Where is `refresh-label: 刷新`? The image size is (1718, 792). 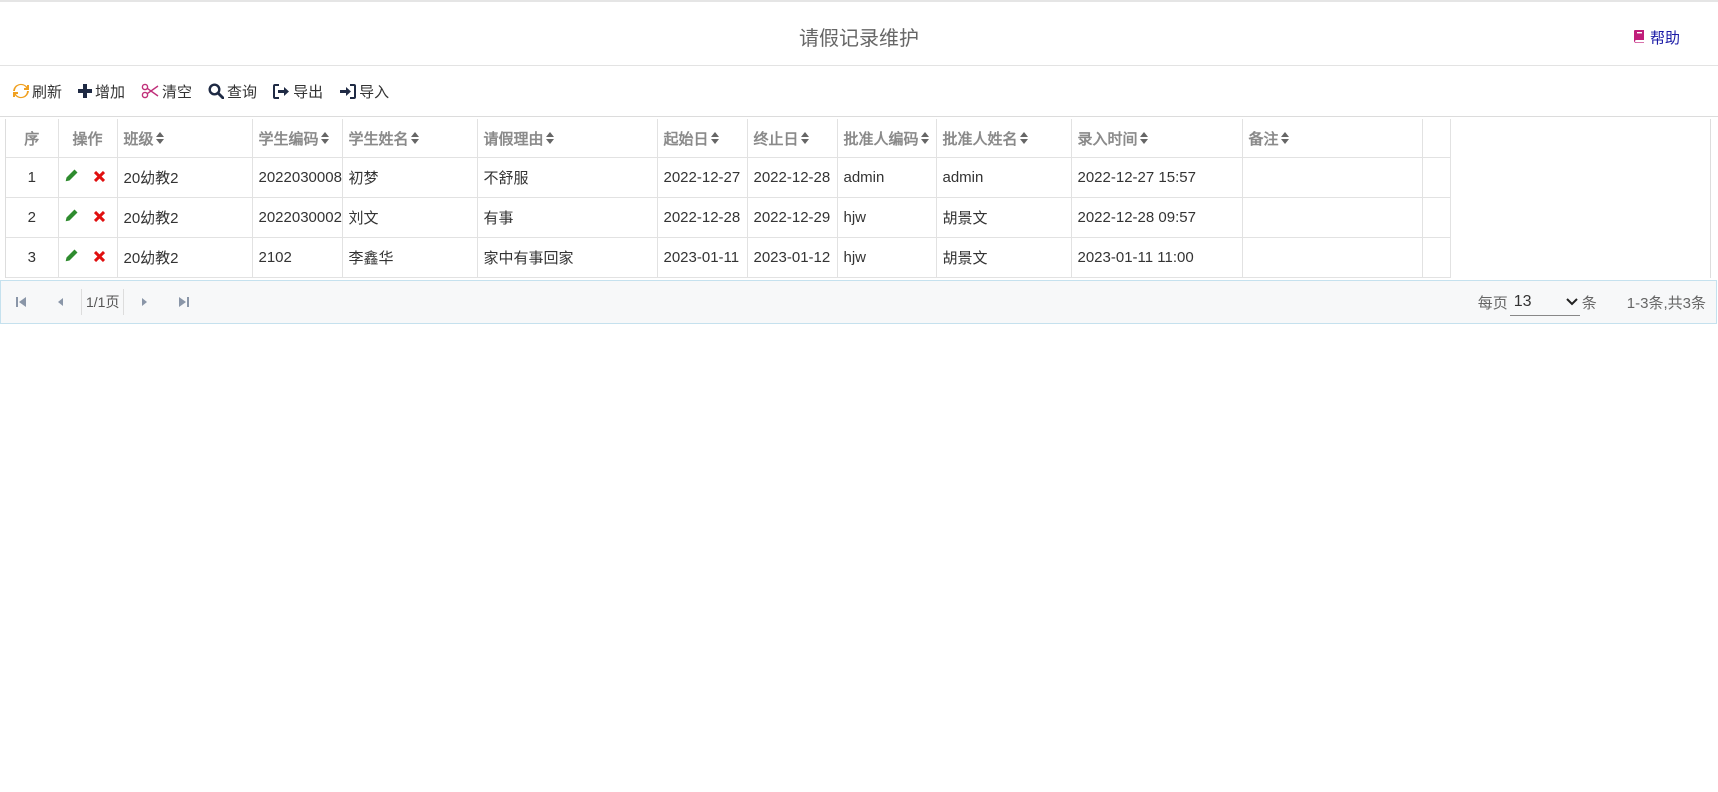
refresh-label: 刷新 is located at coordinates (47, 92).